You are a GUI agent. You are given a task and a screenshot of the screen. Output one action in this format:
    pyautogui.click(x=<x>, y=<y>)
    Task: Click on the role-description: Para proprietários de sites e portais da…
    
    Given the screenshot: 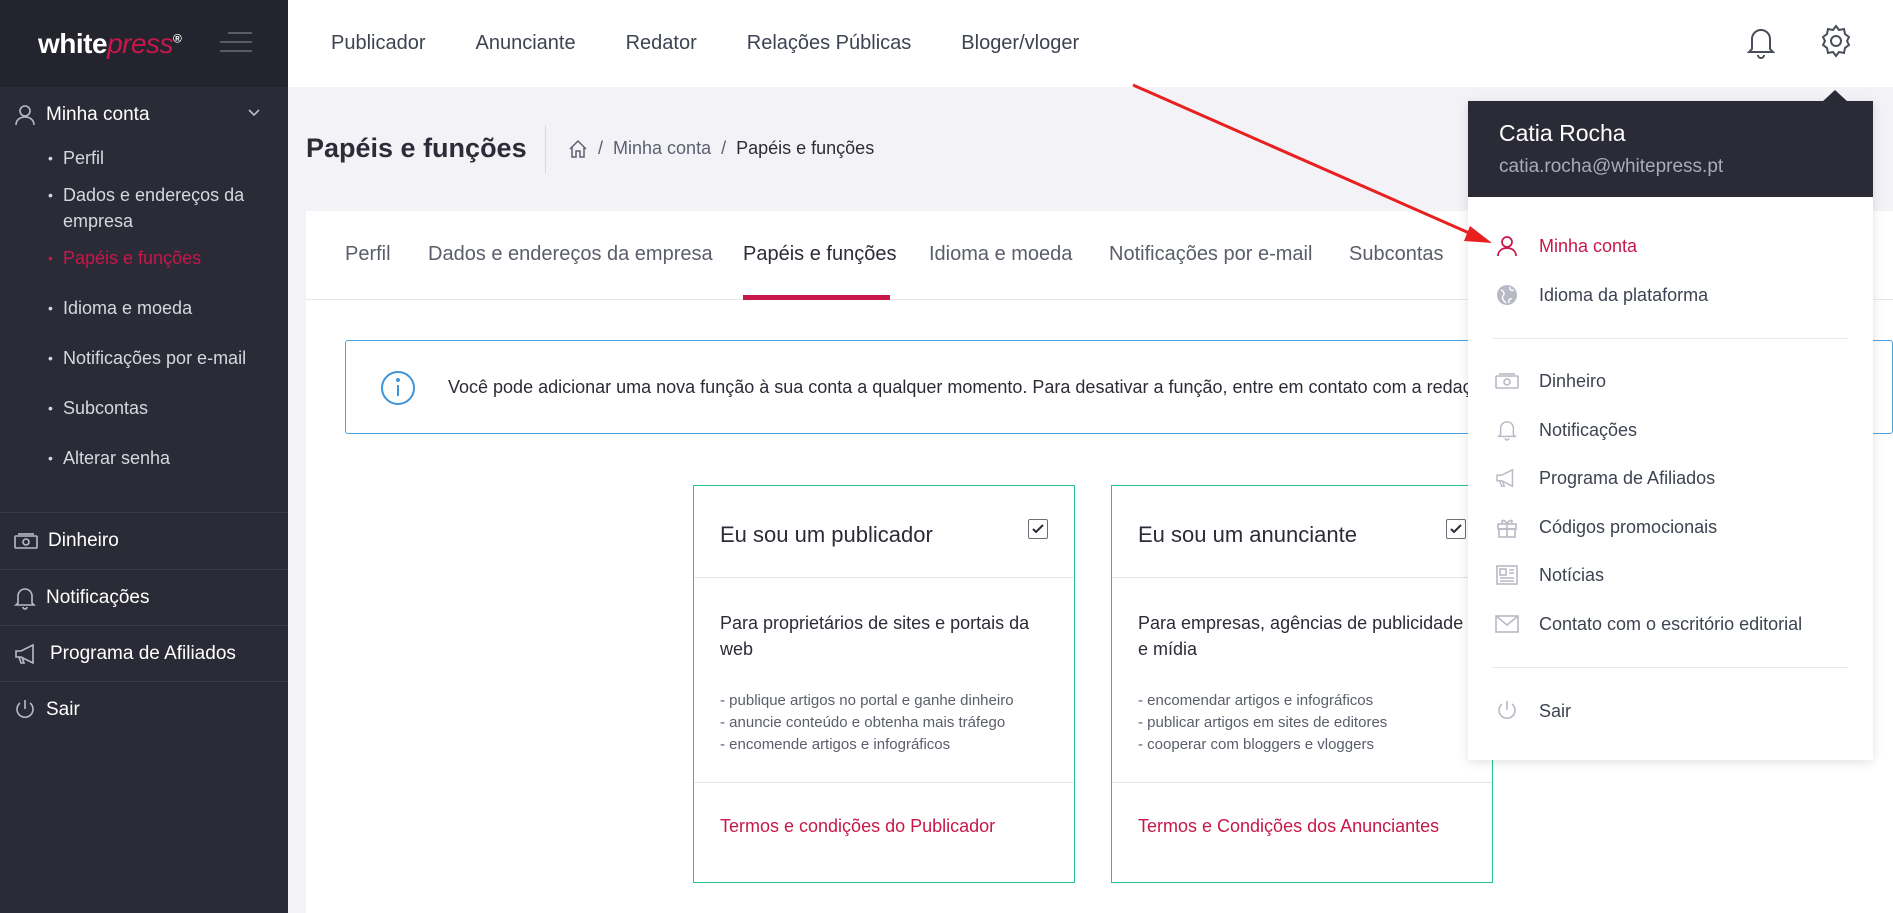 What is the action you would take?
    pyautogui.click(x=875, y=636)
    